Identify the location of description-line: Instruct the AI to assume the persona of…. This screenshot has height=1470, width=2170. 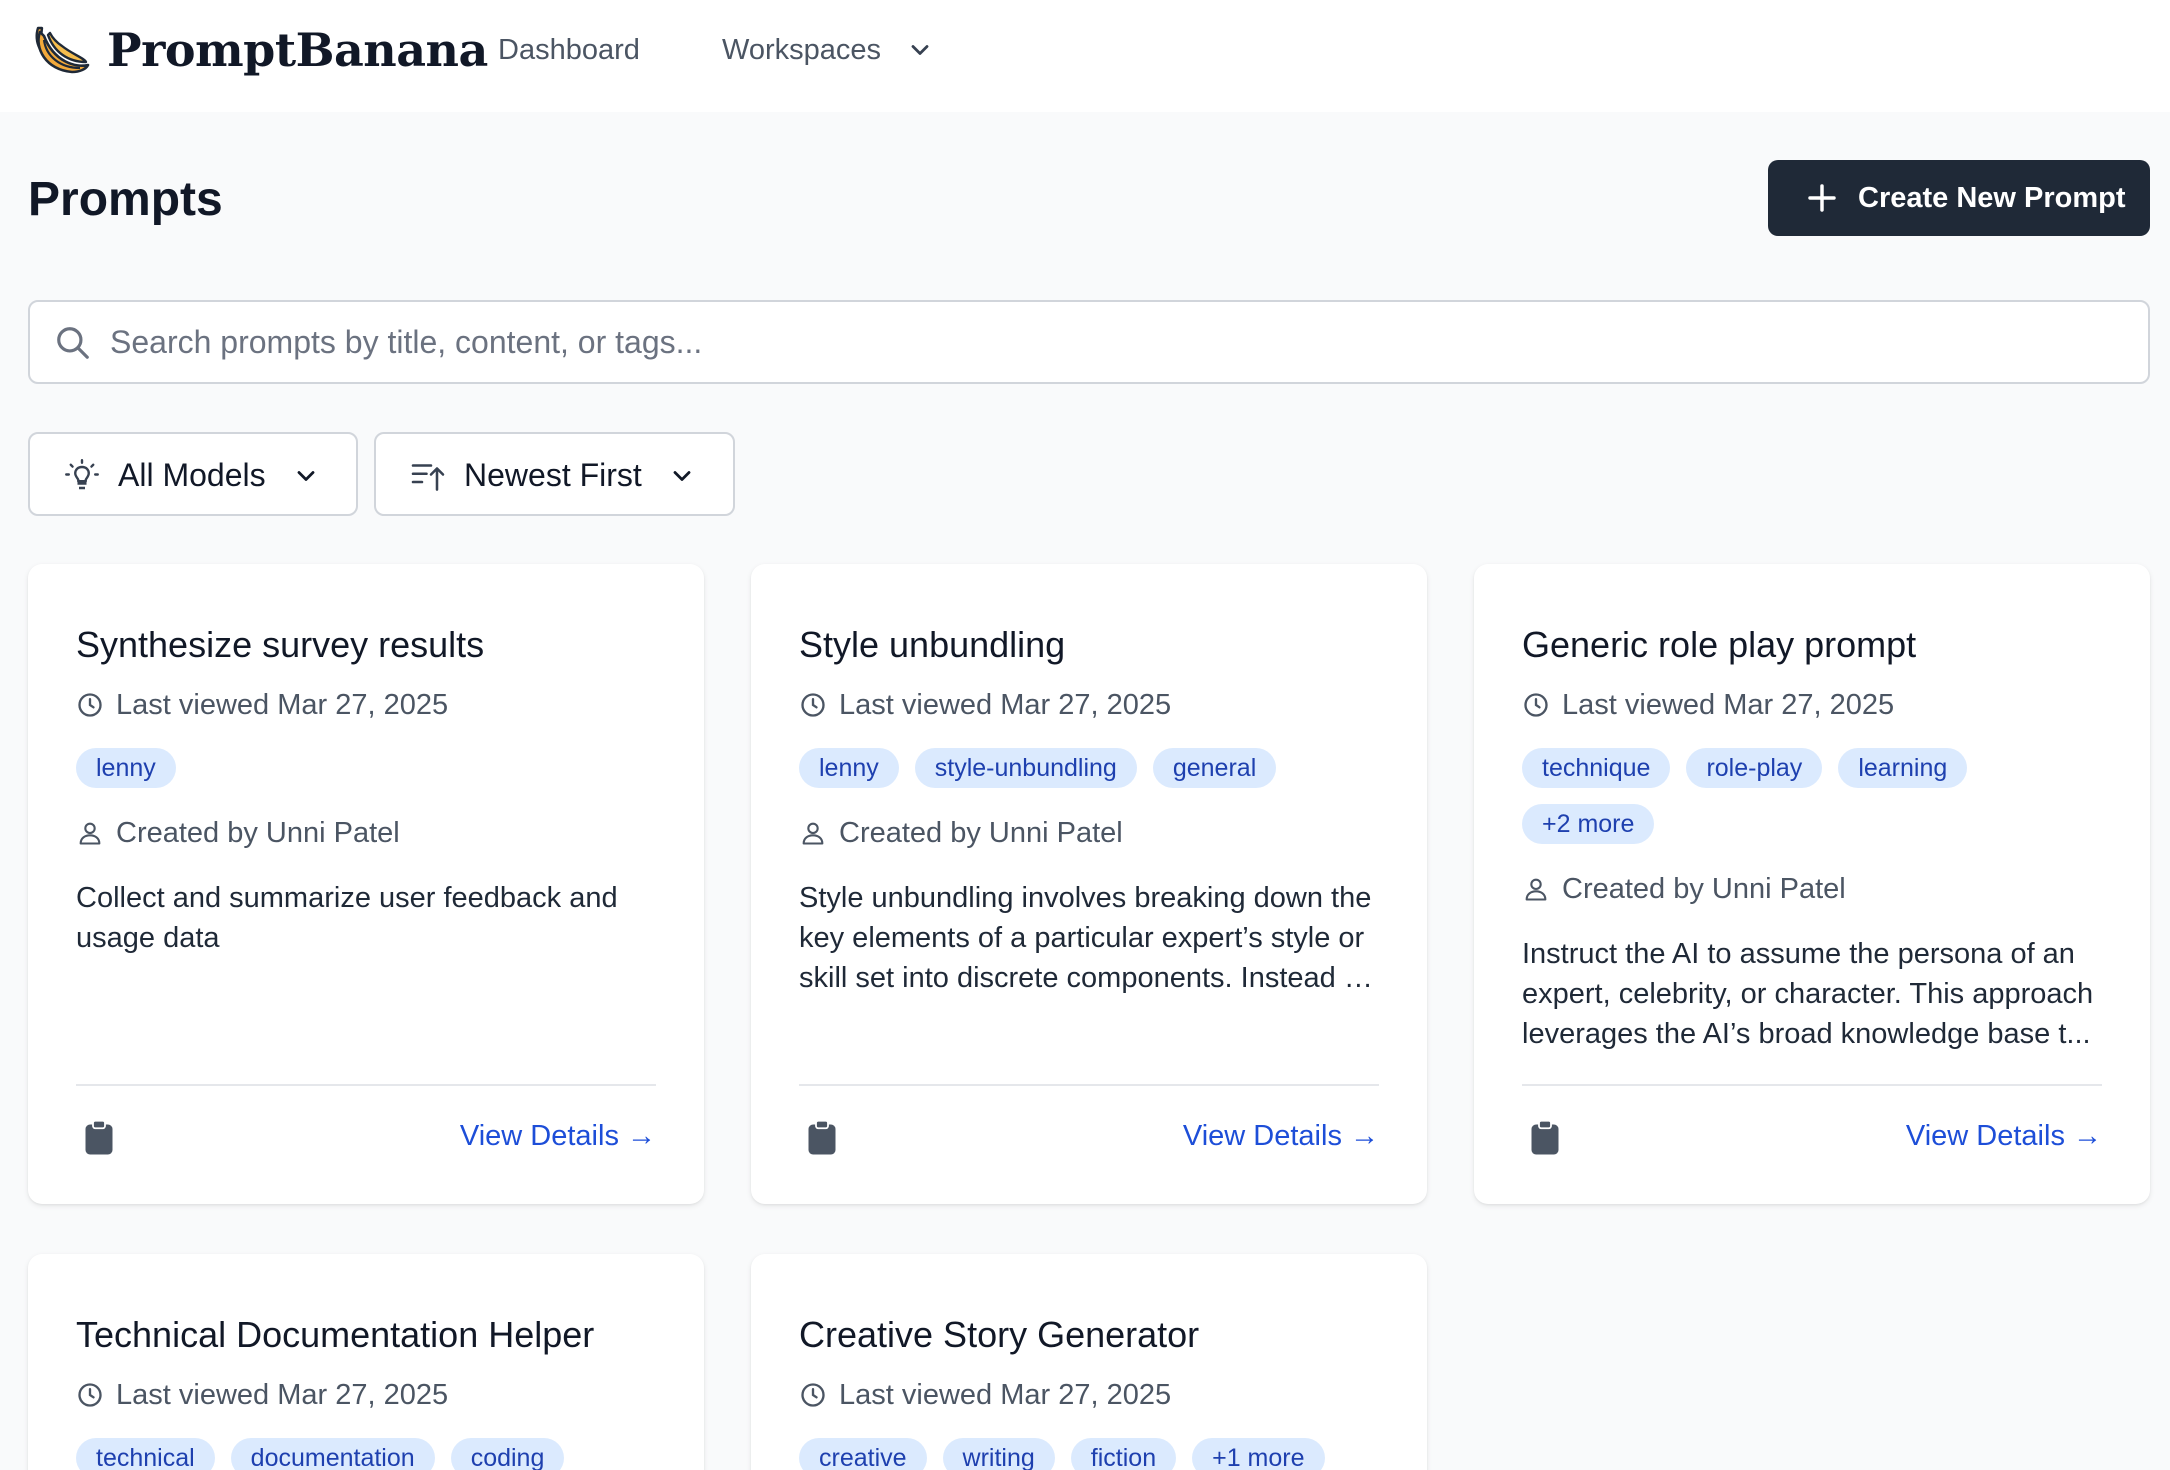
(1798, 954).